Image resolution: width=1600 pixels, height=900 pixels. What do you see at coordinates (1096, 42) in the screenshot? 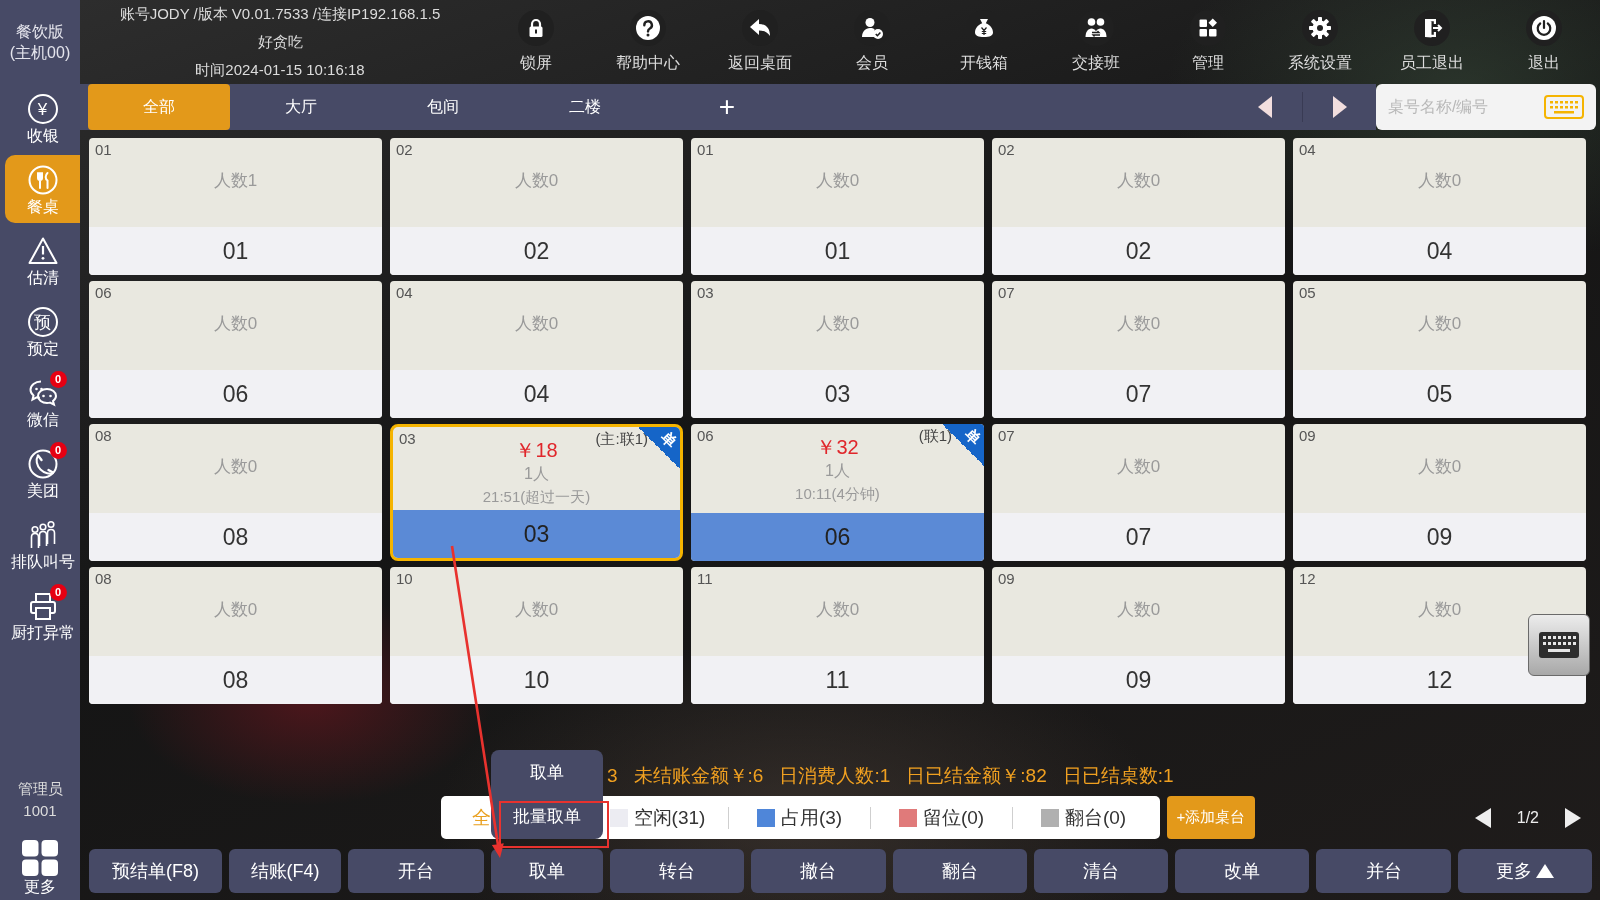
I see `toolbar-button: 交接班` at bounding box center [1096, 42].